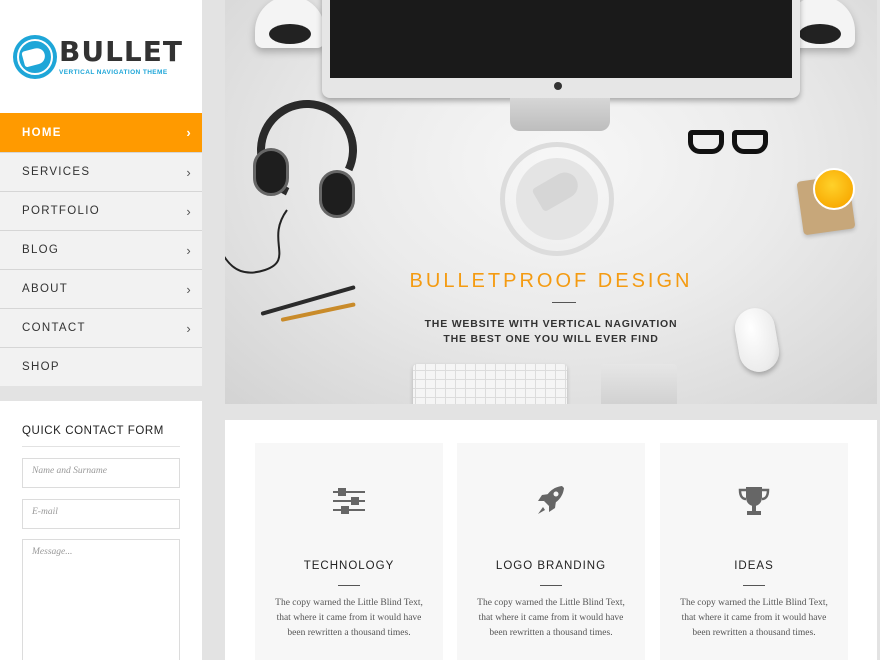 This screenshot has width=880, height=660. What do you see at coordinates (731, 143) in the screenshot?
I see `glasses-image` at bounding box center [731, 143].